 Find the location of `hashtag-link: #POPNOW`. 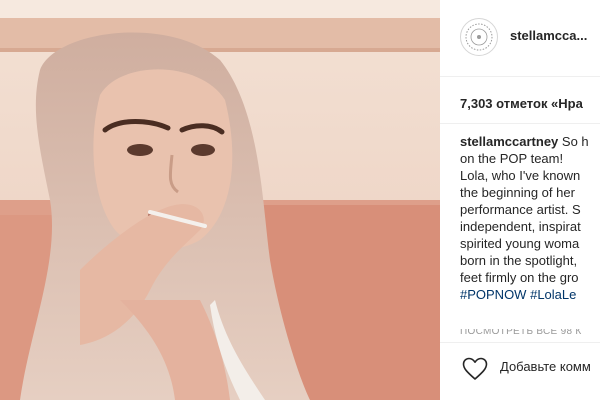

hashtag-link: #POPNOW is located at coordinates (493, 294).